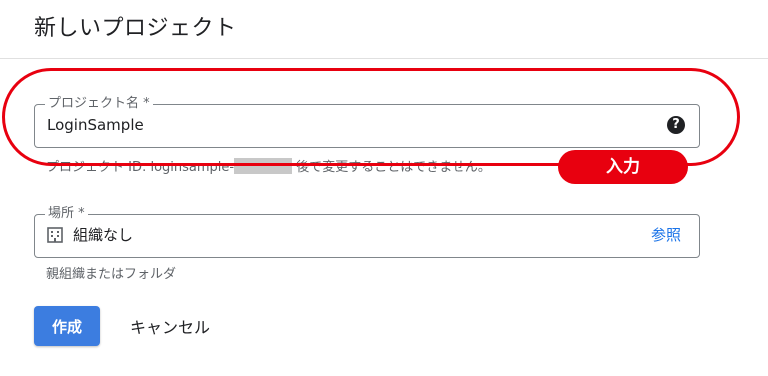 This screenshot has width=768, height=376. I want to click on create-button: 作成, so click(67, 326).